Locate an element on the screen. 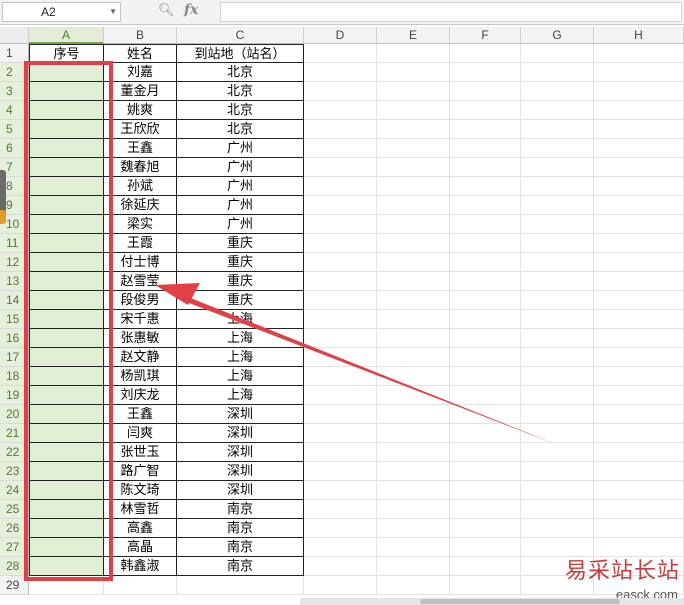 This screenshot has height=605, width=684. station-cell: 南京 is located at coordinates (240, 509).